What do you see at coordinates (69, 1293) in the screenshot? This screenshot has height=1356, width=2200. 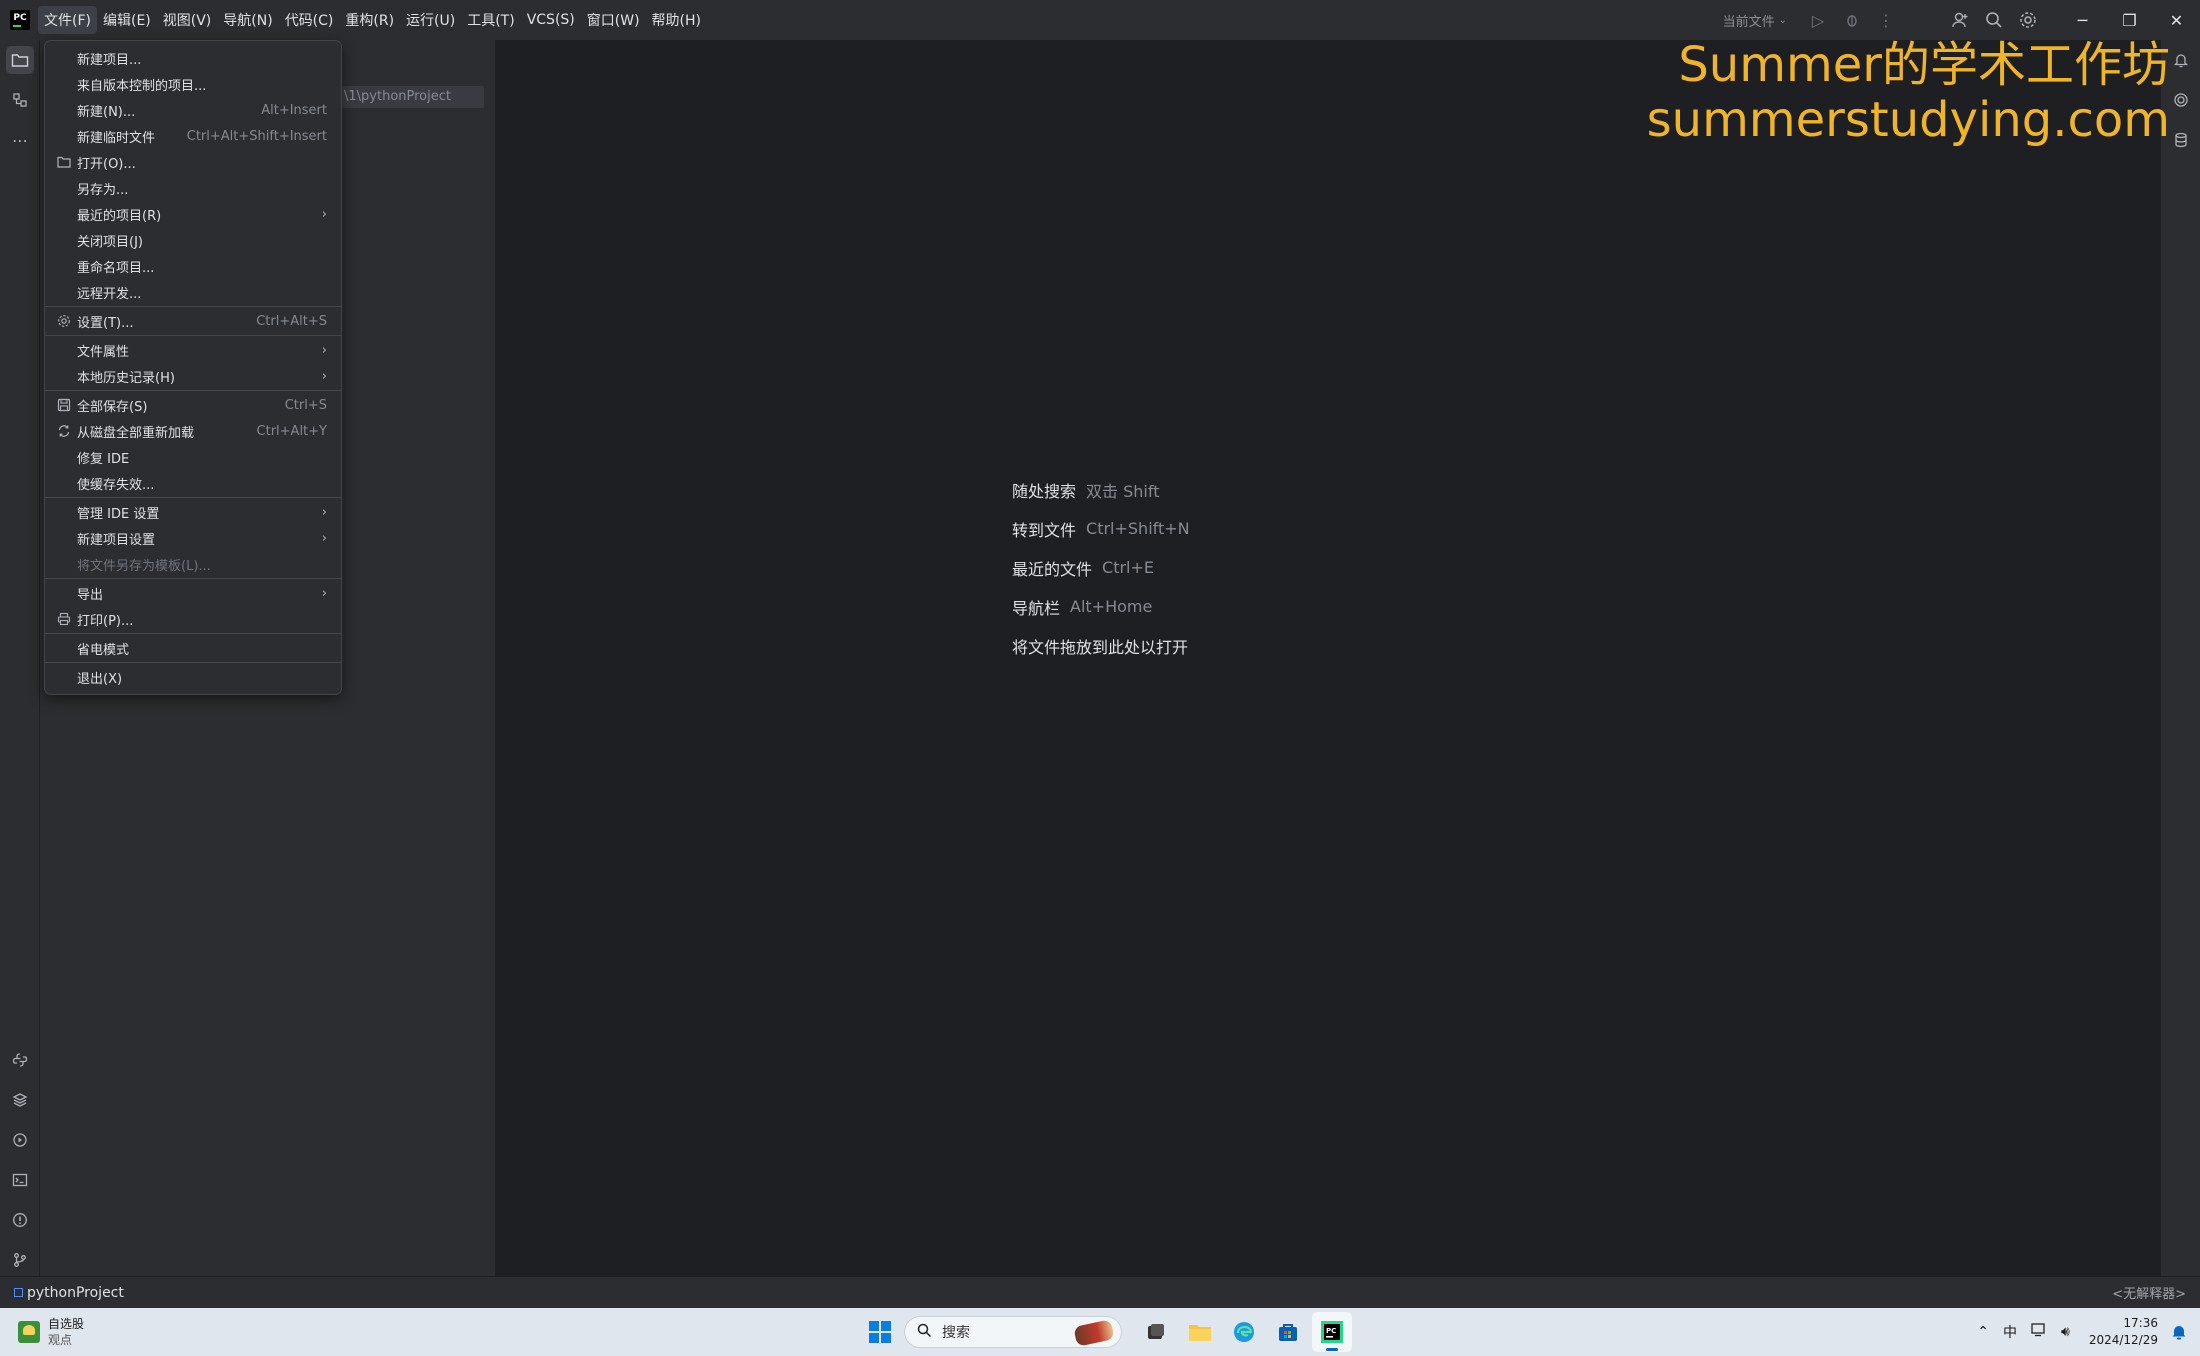 I see `status-project: pythonProject` at bounding box center [69, 1293].